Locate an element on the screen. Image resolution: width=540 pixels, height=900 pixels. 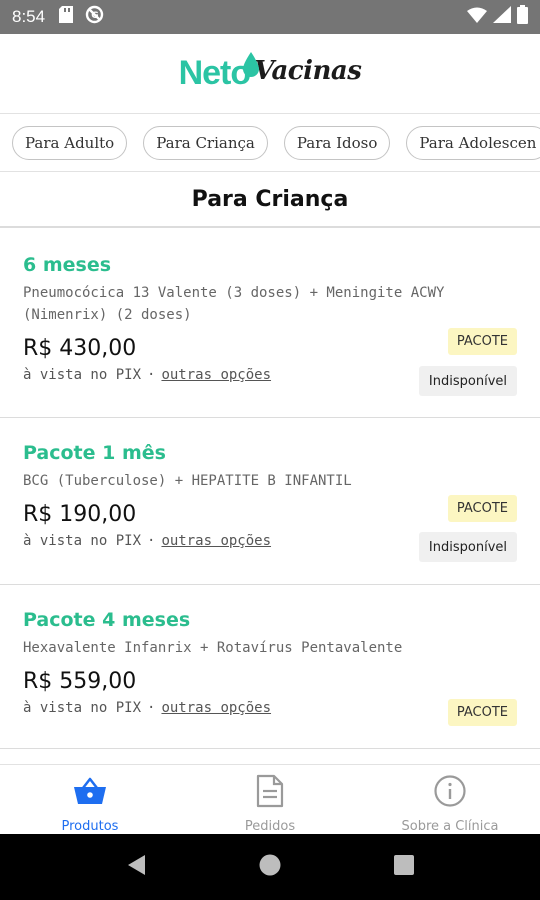
signal-icon is located at coordinates (502, 17).